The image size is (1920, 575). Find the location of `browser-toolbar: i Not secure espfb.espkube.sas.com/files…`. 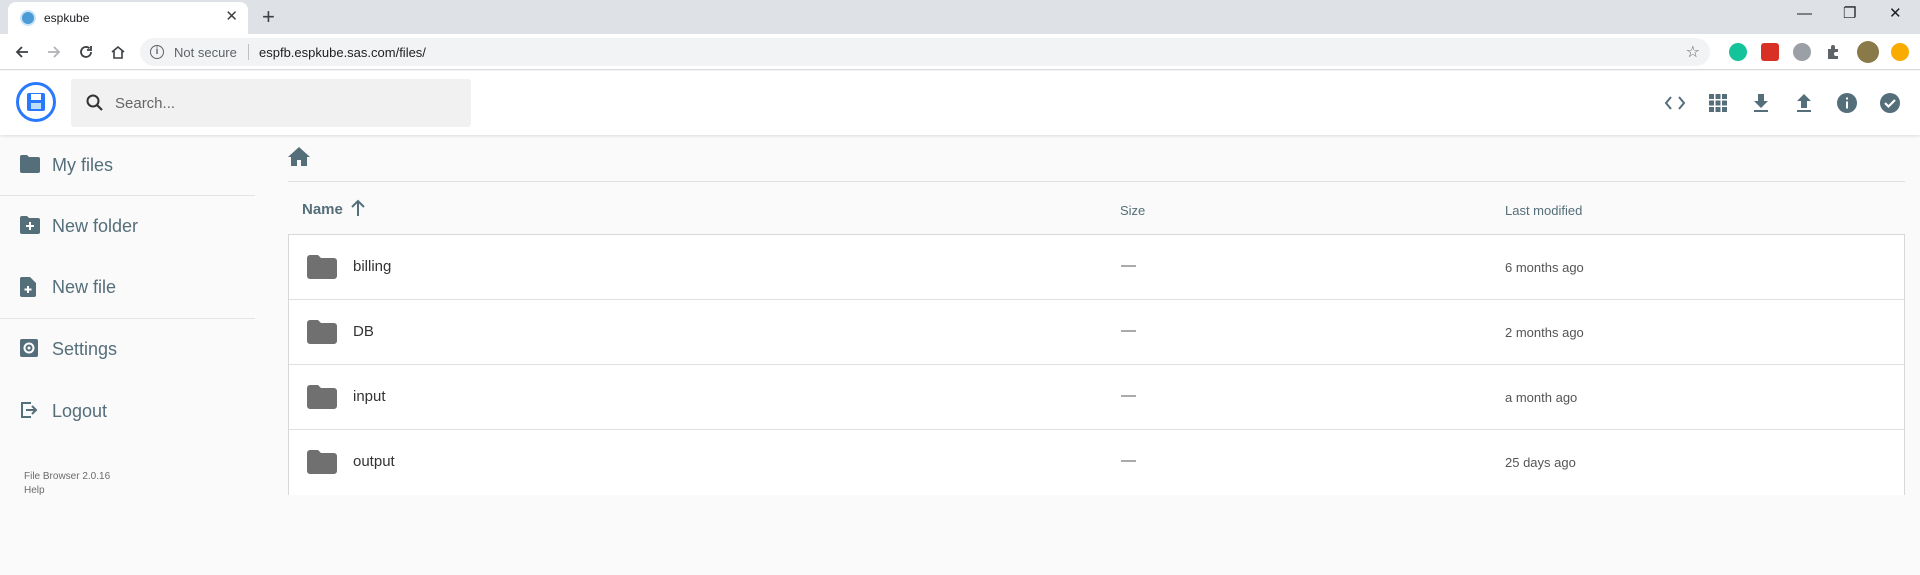

browser-toolbar: i Not secure espfb.espkube.sas.com/files… is located at coordinates (960, 52).